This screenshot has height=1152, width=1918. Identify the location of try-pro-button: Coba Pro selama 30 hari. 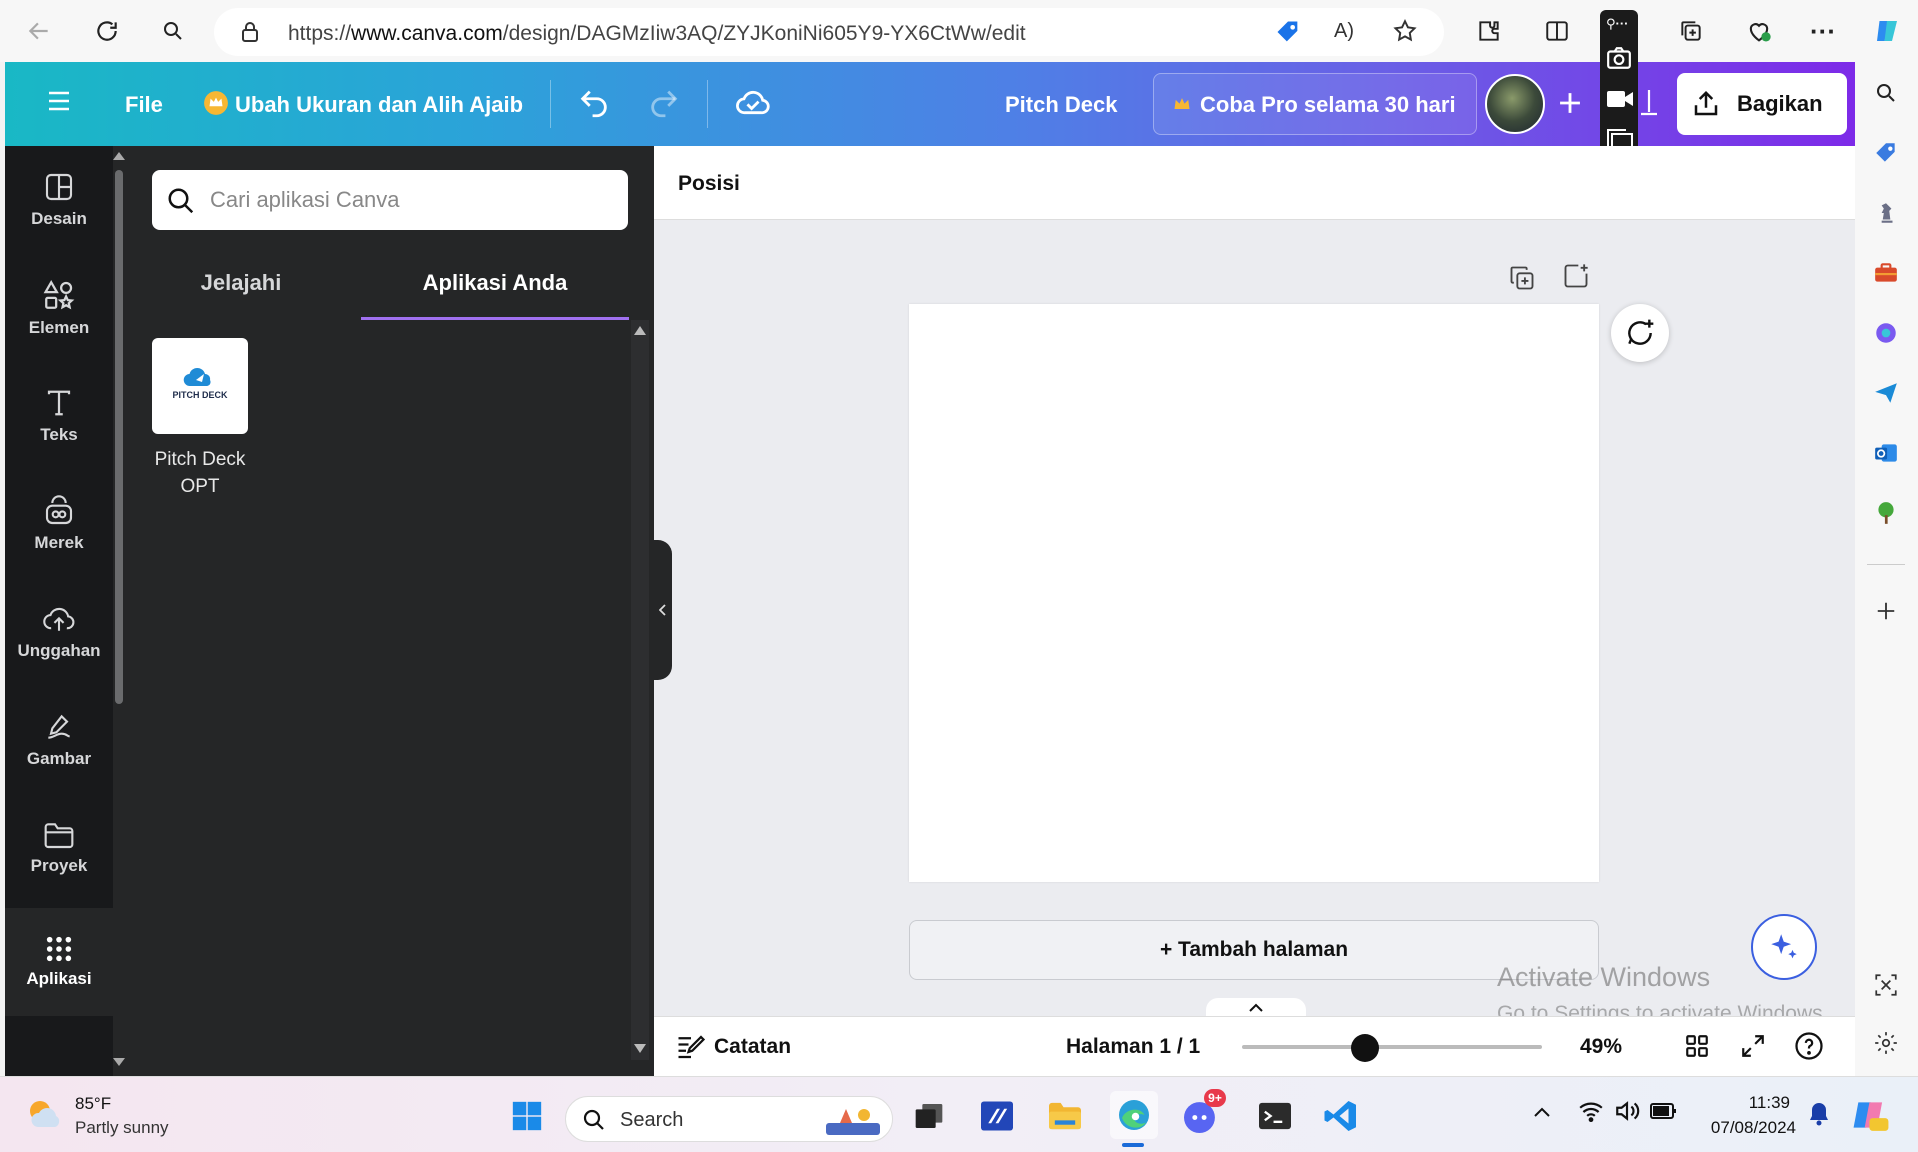
(1315, 104).